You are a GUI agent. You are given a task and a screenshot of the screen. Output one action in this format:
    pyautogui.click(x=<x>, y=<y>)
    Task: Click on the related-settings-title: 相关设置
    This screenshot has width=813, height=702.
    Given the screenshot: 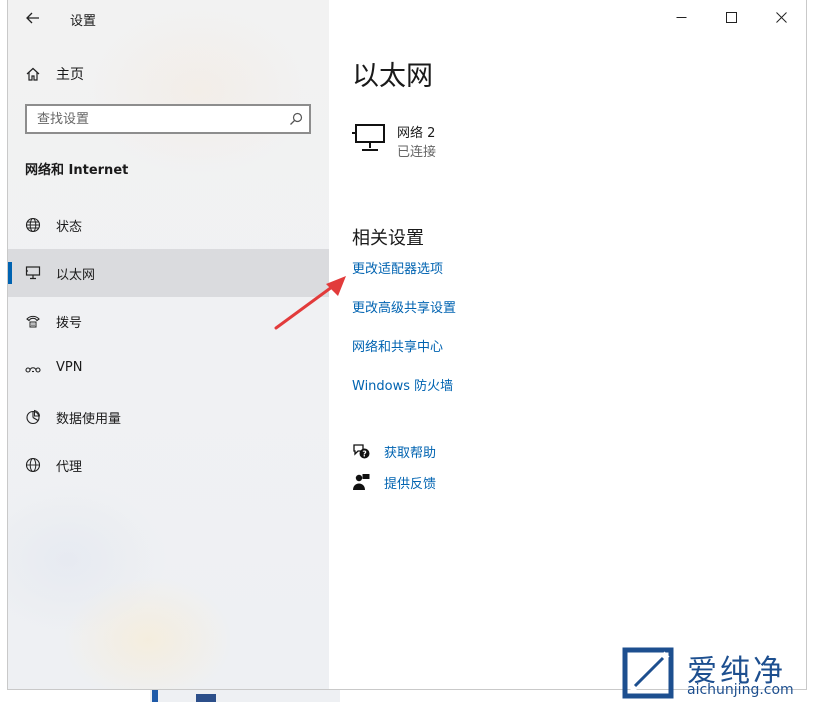 What is the action you would take?
    pyautogui.click(x=388, y=237)
    